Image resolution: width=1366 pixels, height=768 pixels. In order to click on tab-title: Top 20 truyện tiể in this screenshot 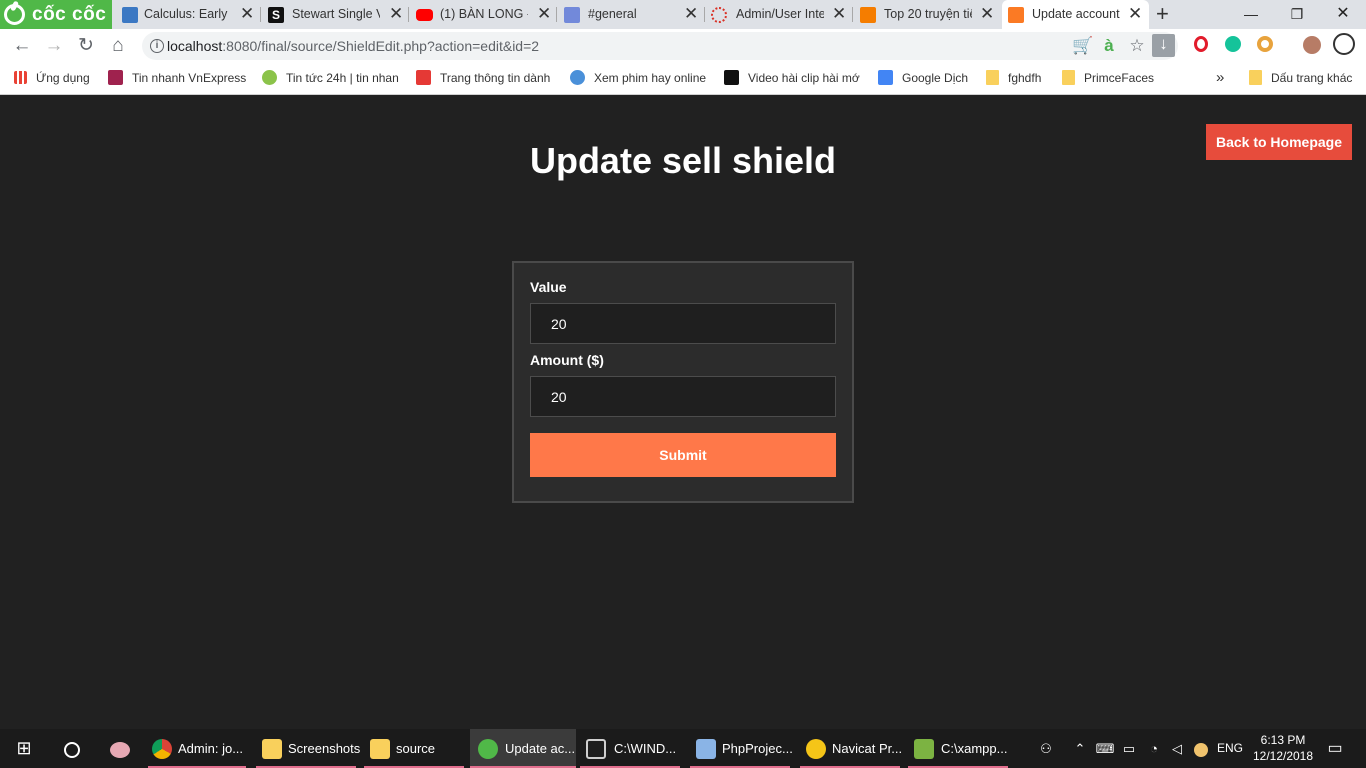, I will do `click(928, 14)`.